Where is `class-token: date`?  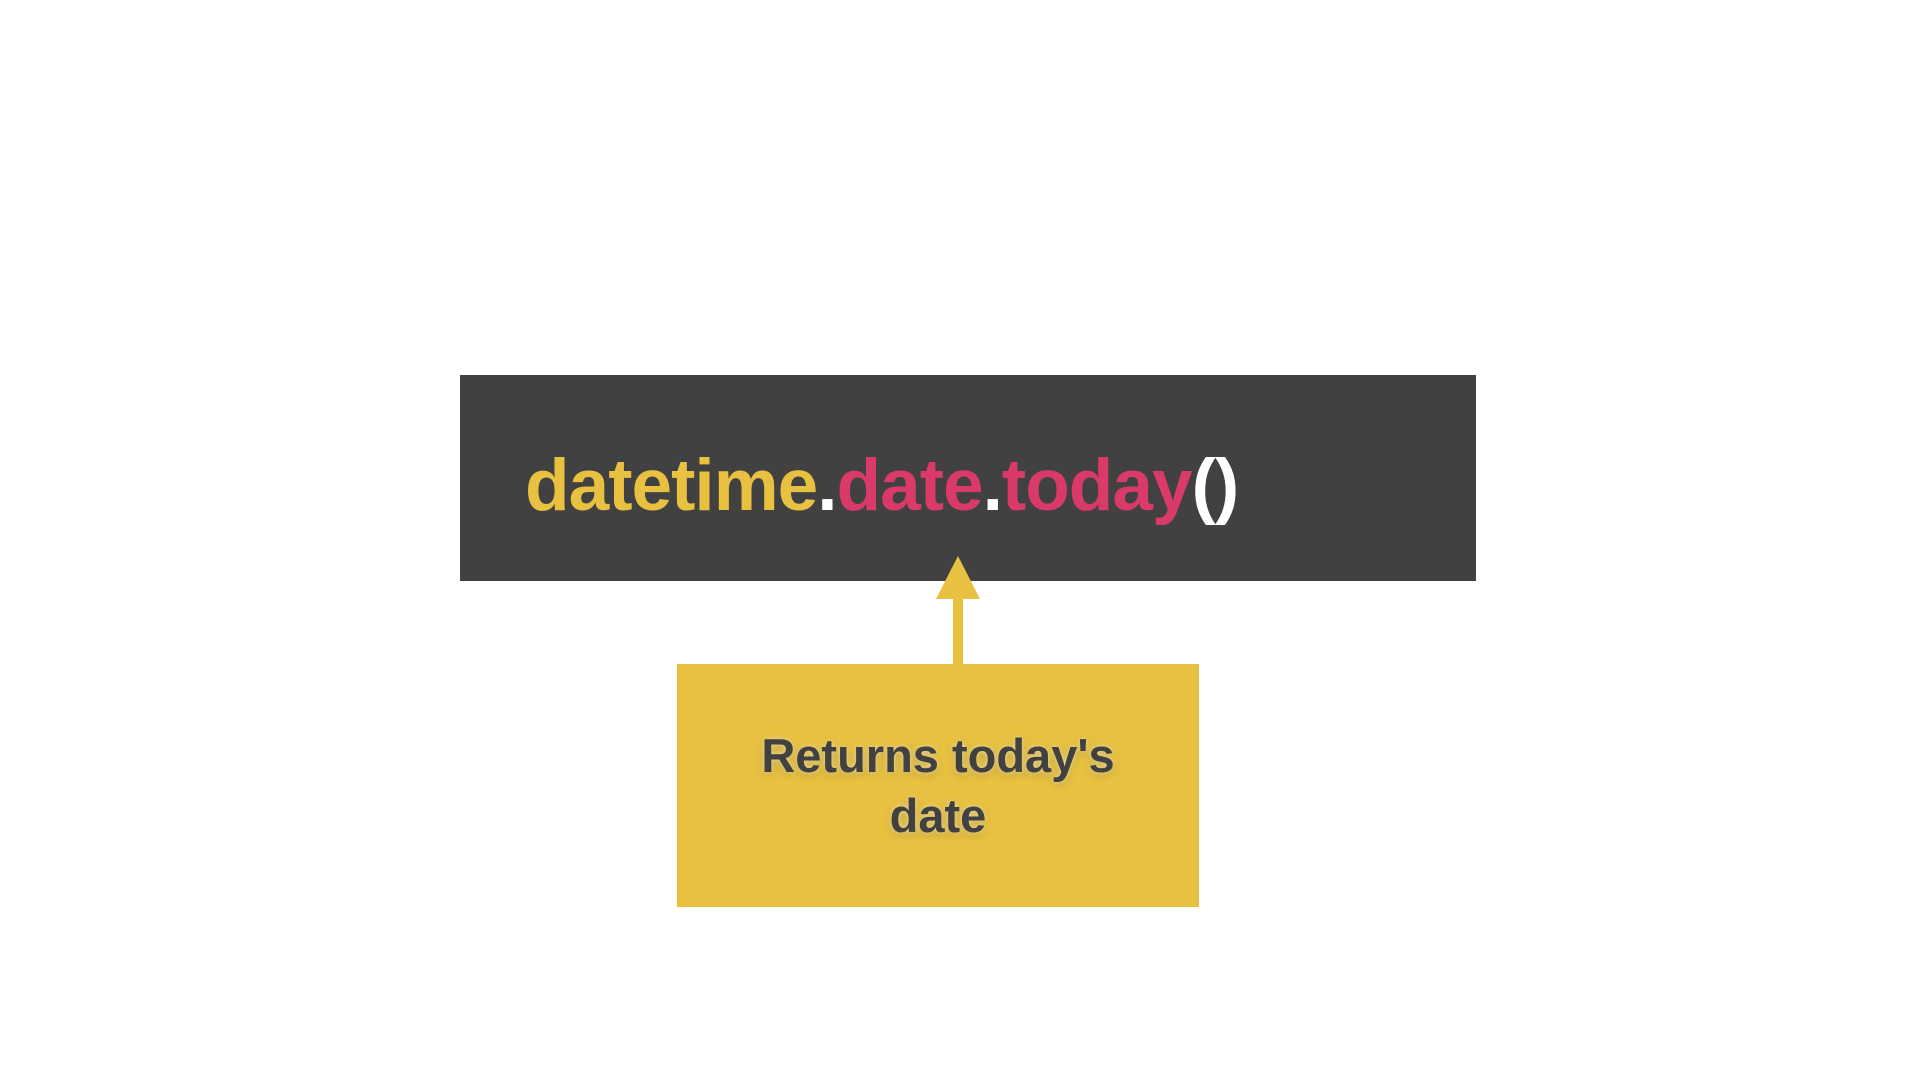
class-token: date is located at coordinates (910, 485).